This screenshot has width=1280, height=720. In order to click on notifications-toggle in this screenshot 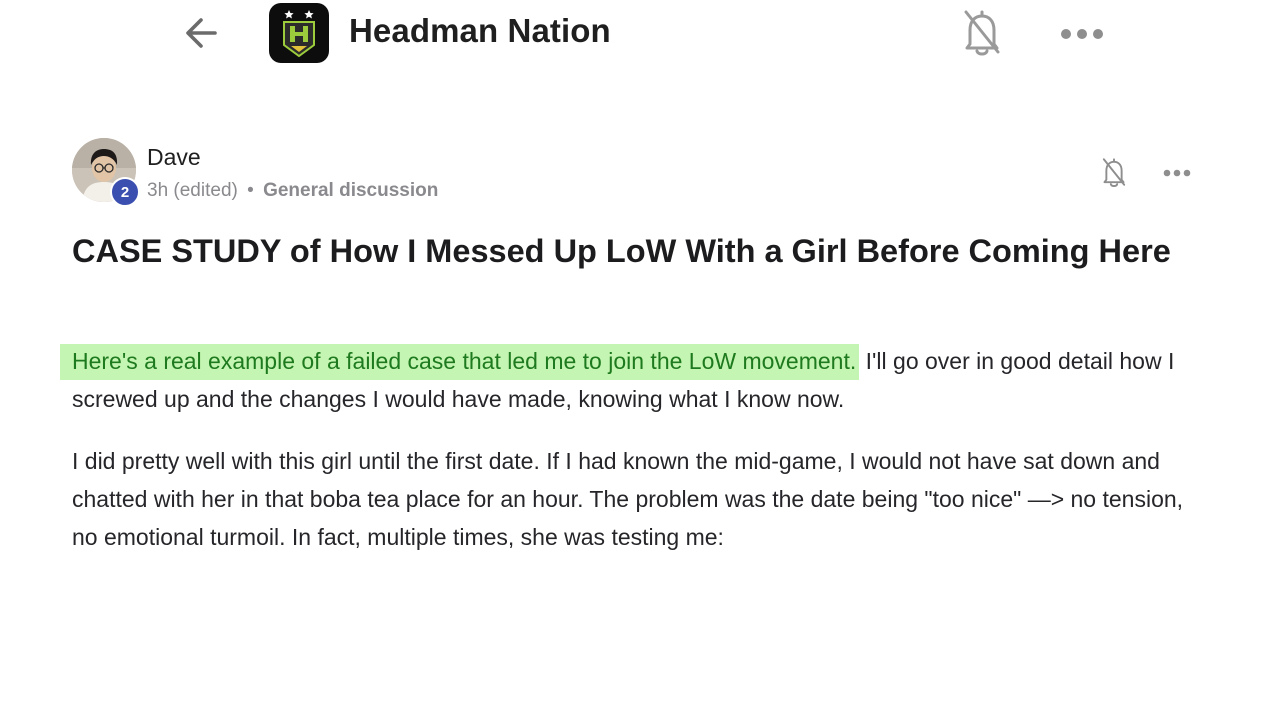, I will do `click(982, 32)`.